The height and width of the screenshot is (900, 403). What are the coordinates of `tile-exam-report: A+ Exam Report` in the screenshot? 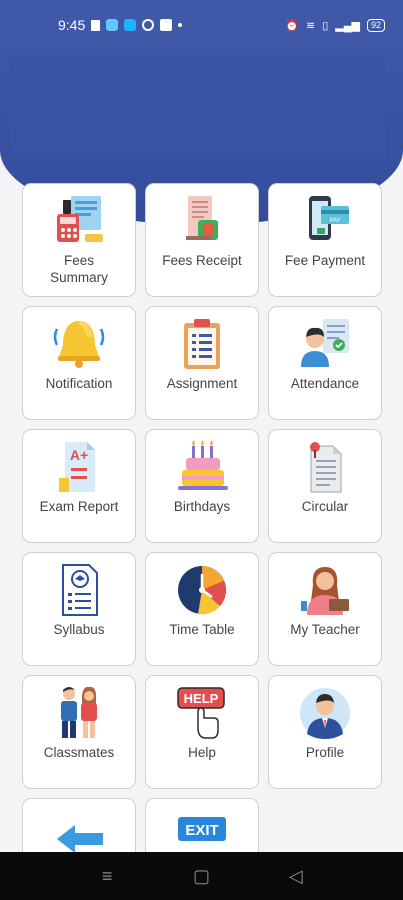 It's located at (79, 486).